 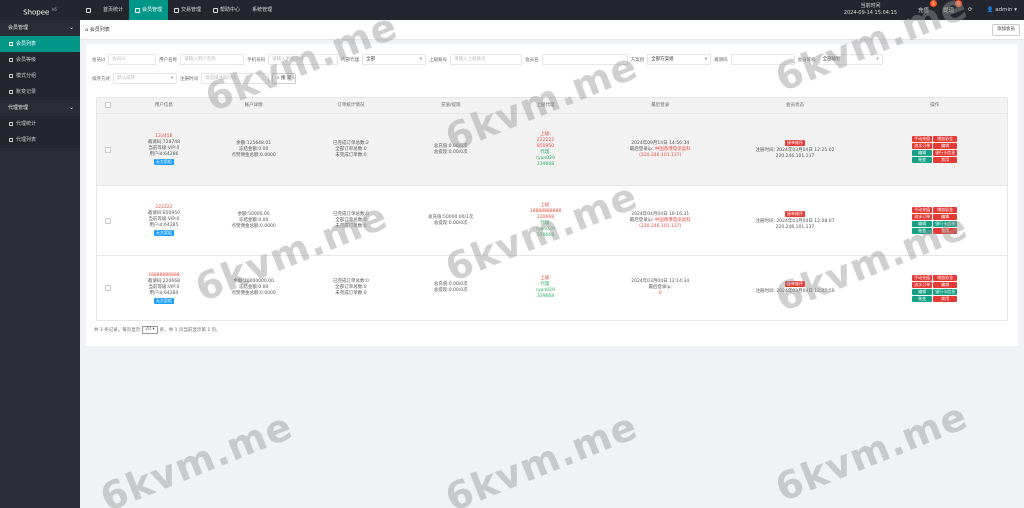 What do you see at coordinates (924, 7) in the screenshot?
I see `recharge-link: 充值 1` at bounding box center [924, 7].